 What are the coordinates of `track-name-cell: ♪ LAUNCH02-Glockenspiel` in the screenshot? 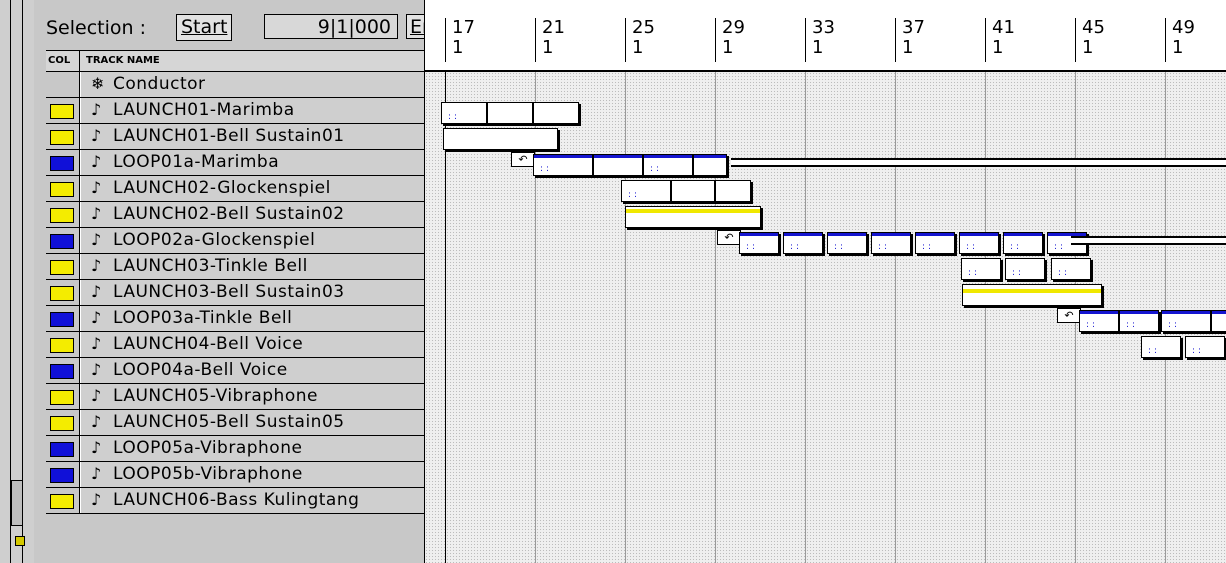 It's located at (252, 188).